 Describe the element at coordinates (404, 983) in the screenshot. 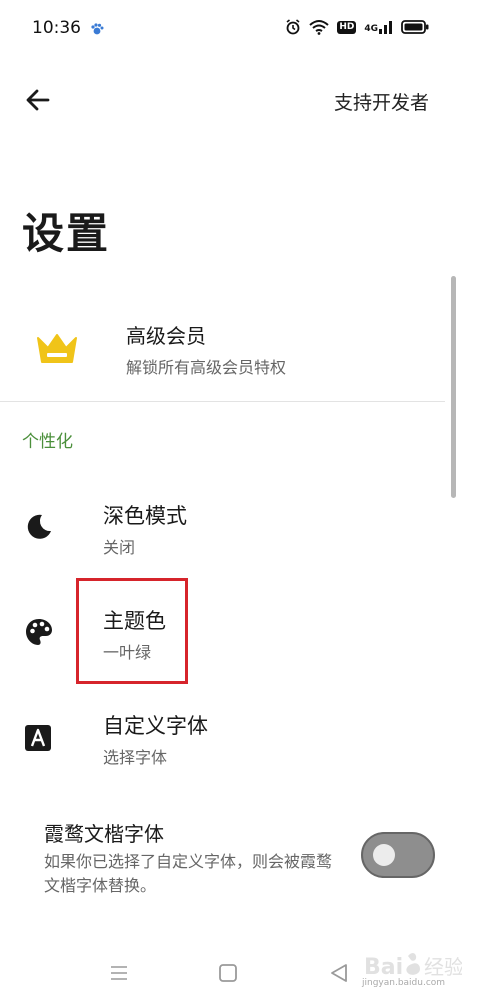

I see `watermark-url: jingyan.baidu.com` at that location.